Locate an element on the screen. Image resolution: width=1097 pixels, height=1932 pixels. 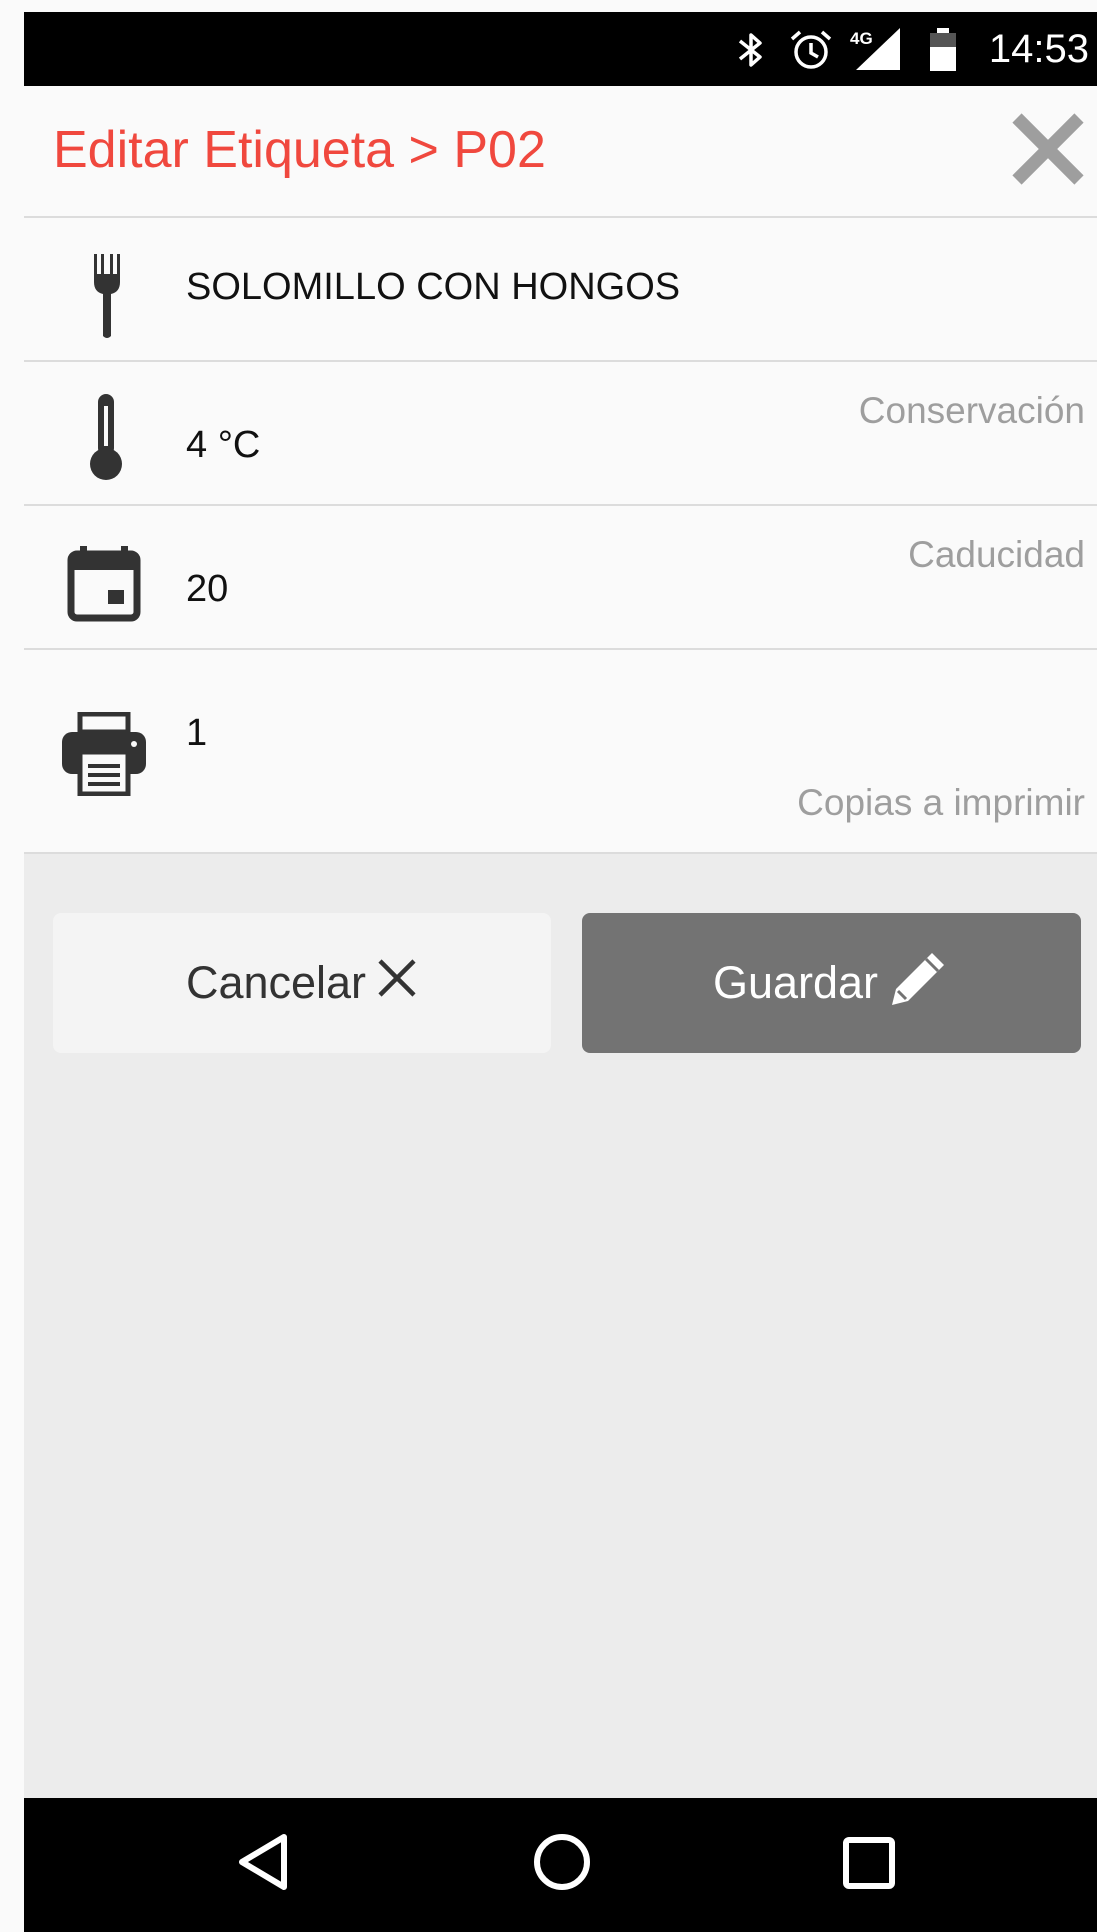
save-button: Guardar is located at coordinates (831, 983).